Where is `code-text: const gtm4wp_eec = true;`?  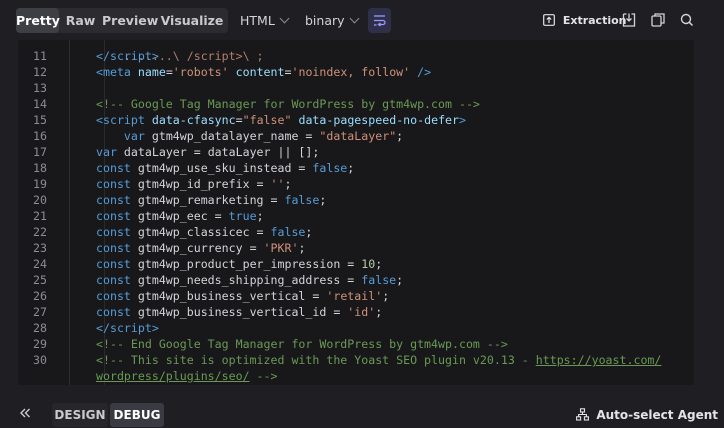 code-text: const gtm4wp_eec = true; is located at coordinates (180, 216).